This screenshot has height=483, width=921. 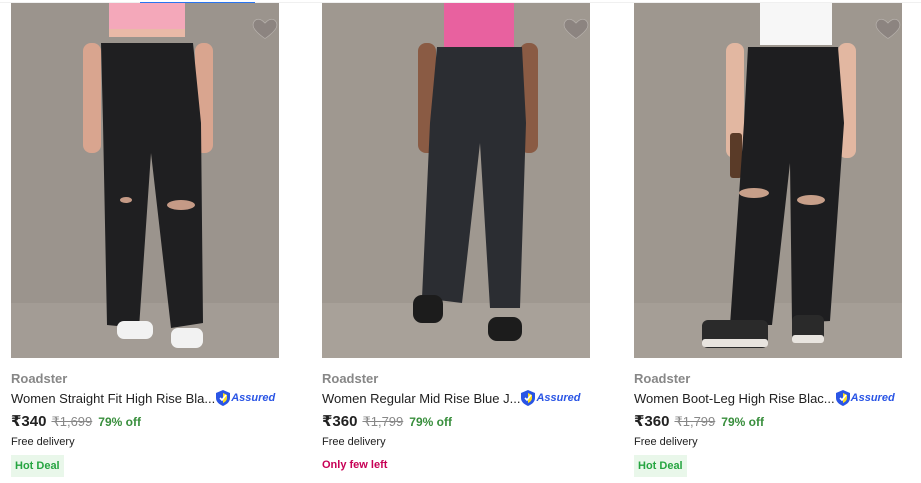 What do you see at coordinates (355, 465) in the screenshot?
I see `stock-note: Only few left` at bounding box center [355, 465].